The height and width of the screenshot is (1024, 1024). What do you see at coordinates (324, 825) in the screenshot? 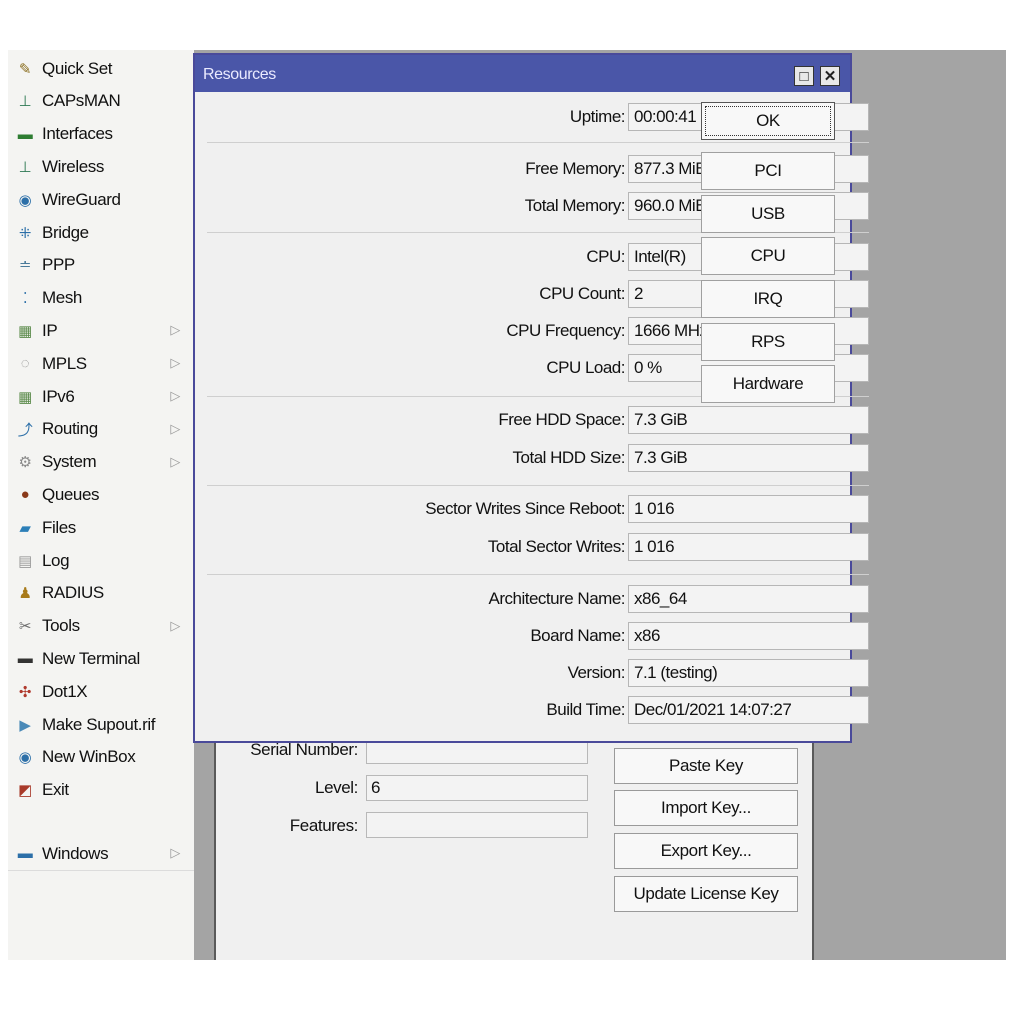
I see `features-label: Features:` at bounding box center [324, 825].